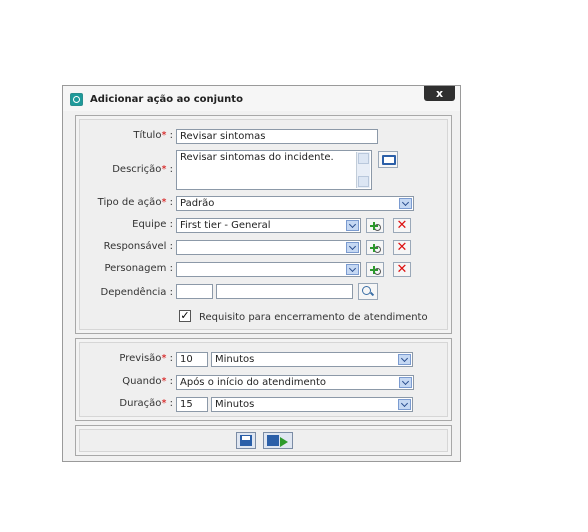  What do you see at coordinates (268, 269) in the screenshot?
I see `personagem-select` at bounding box center [268, 269].